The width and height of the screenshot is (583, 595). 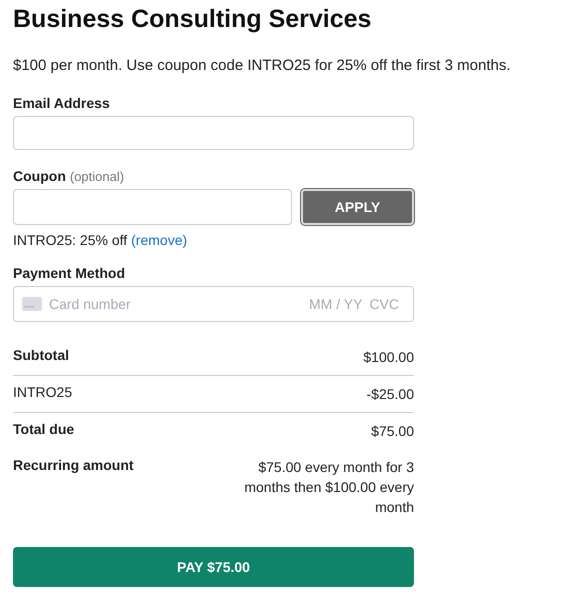 I want to click on pay-button: PAY $75.00, so click(x=213, y=567).